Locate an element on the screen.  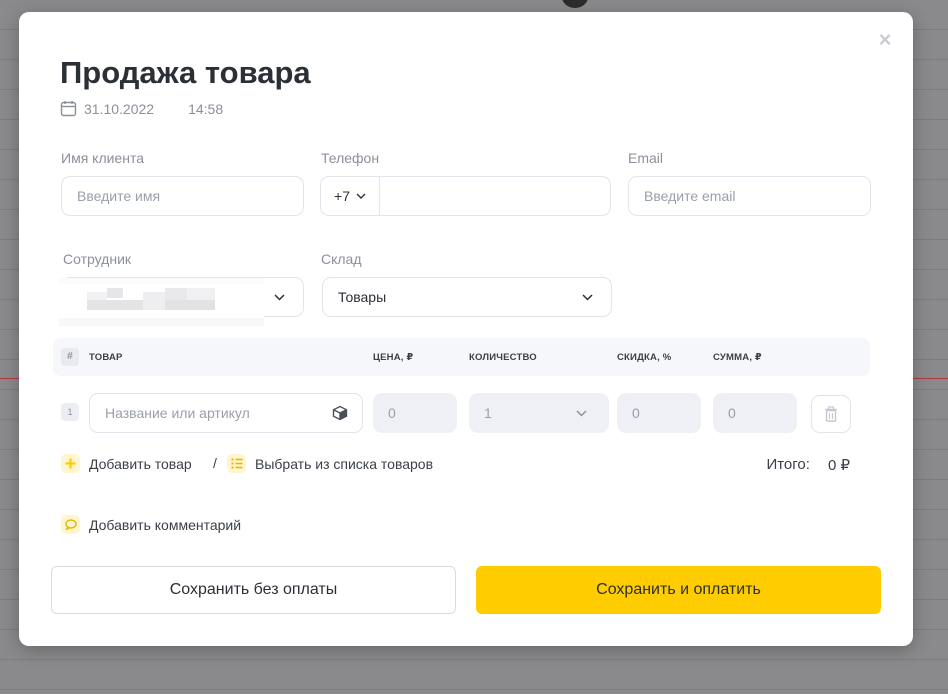
sale-date: 31.10.2022 is located at coordinates (119, 109).